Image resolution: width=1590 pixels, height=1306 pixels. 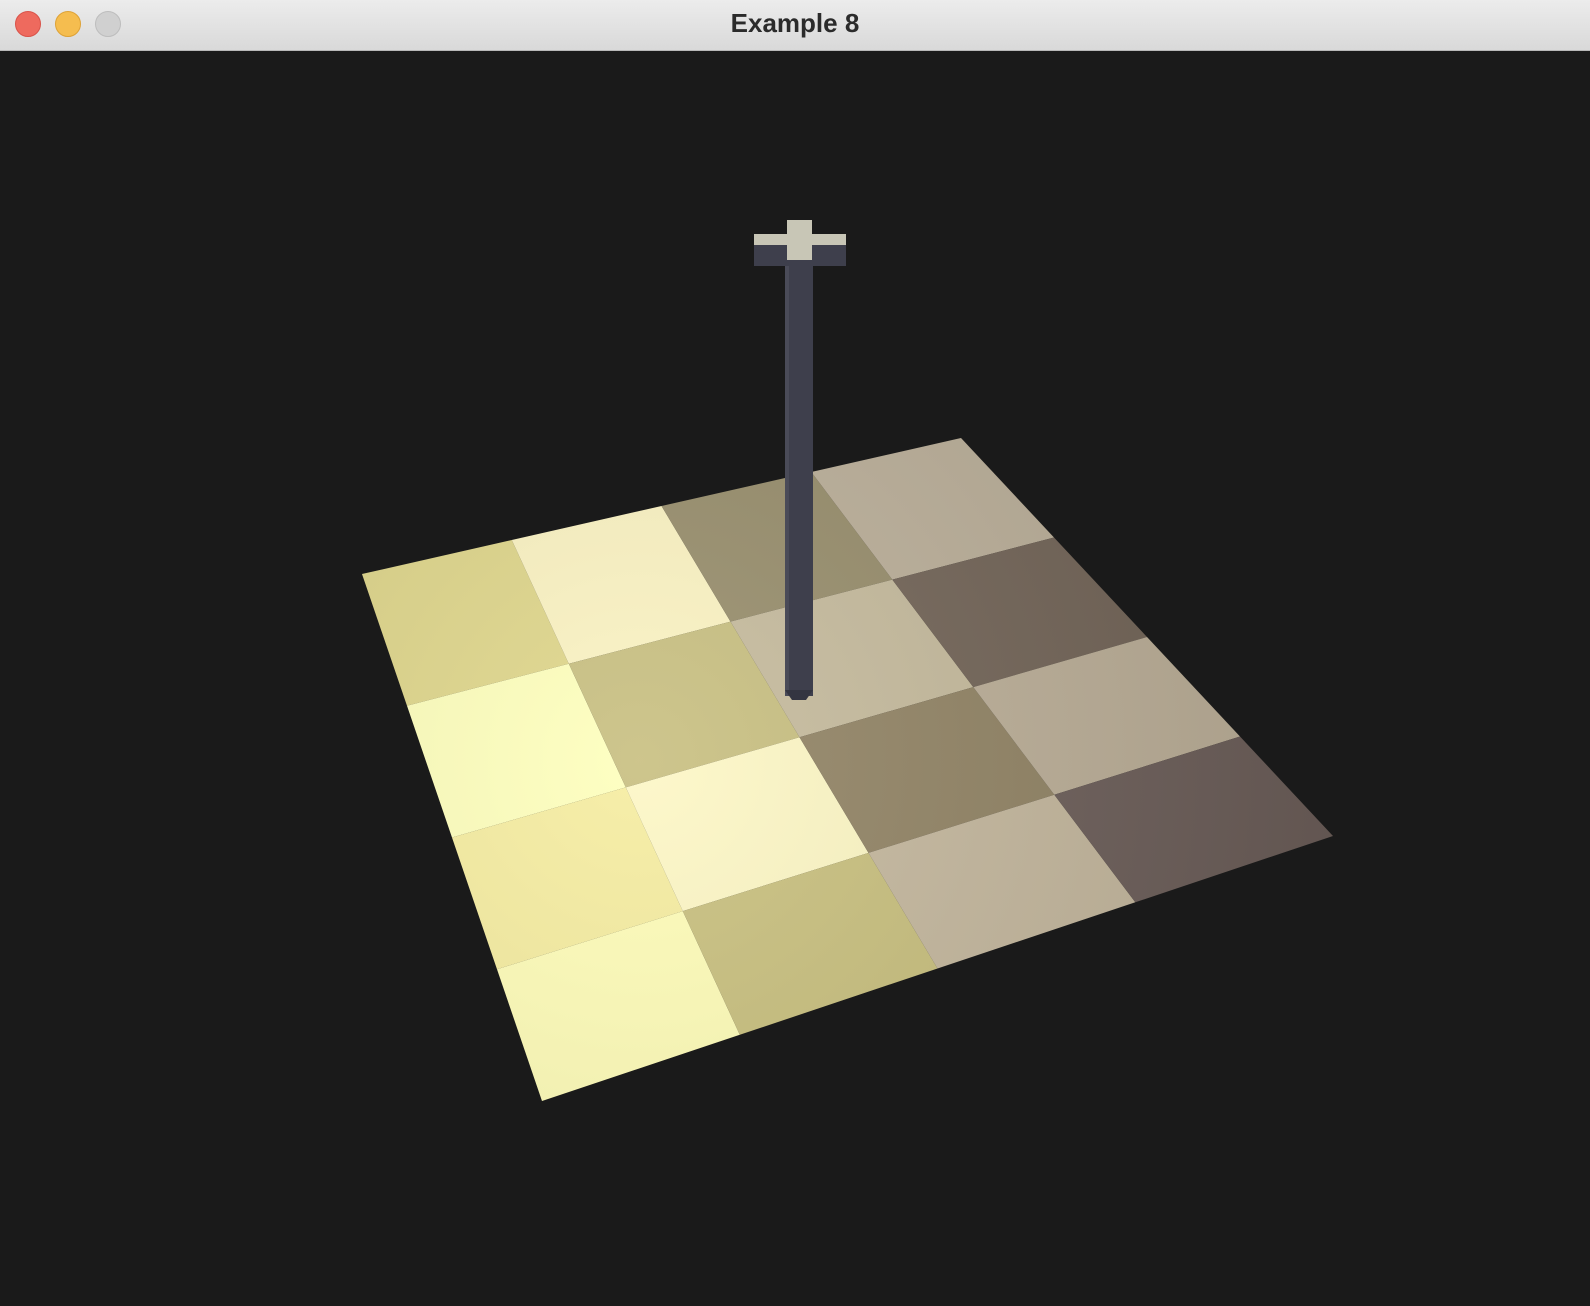 What do you see at coordinates (787, 476) in the screenshot?
I see `pole-shaft-highlight` at bounding box center [787, 476].